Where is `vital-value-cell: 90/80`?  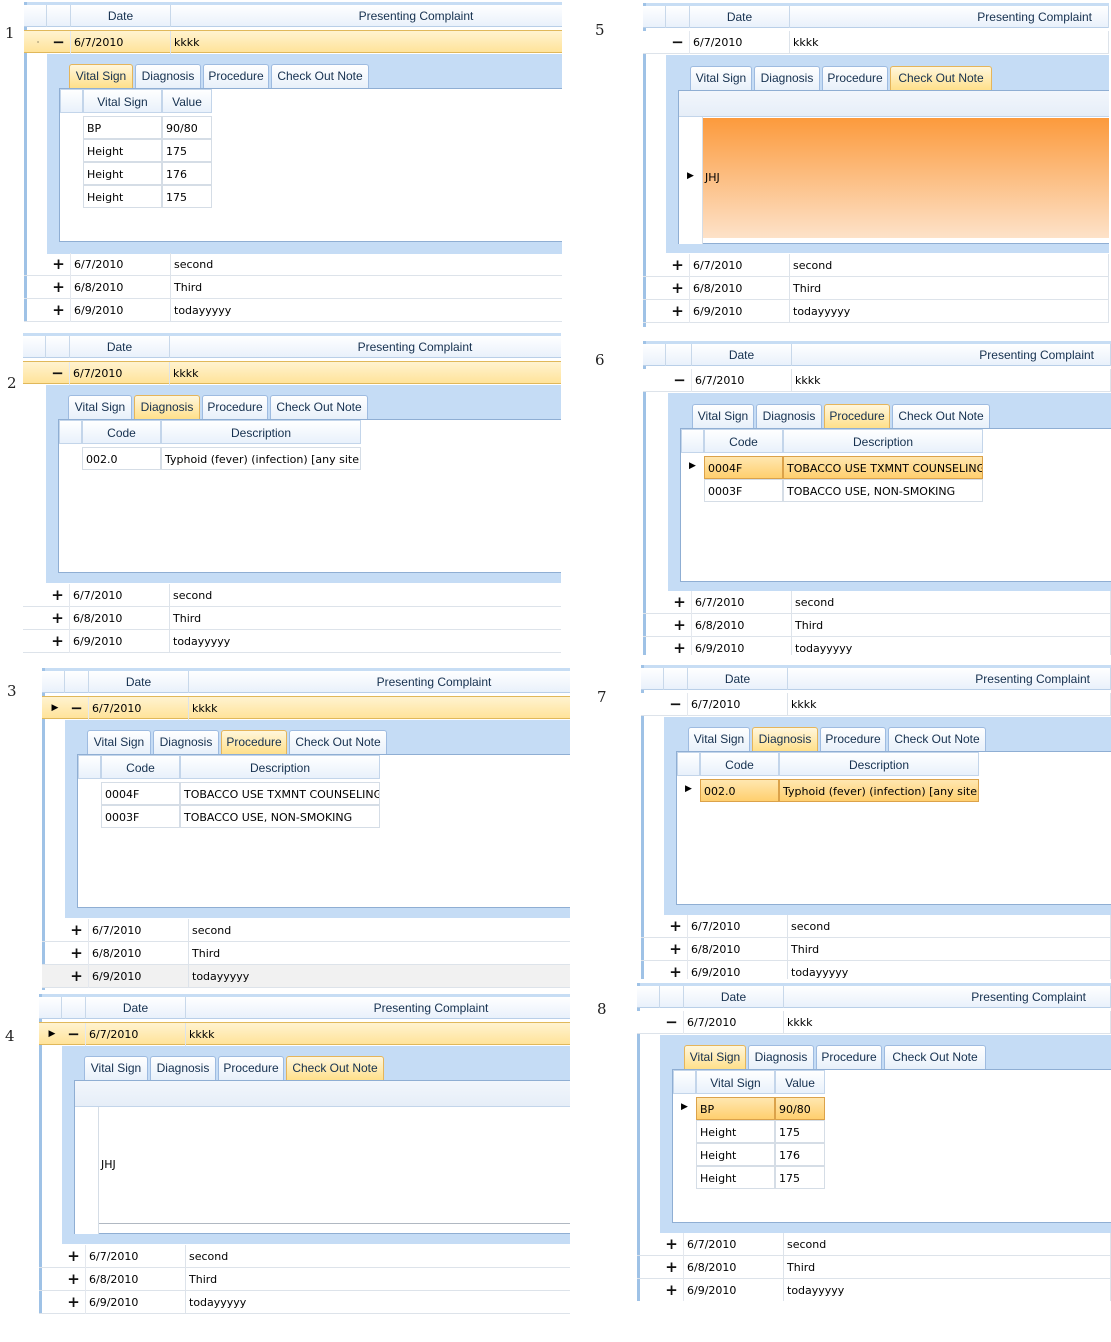
vital-value-cell: 90/80 is located at coordinates (187, 127).